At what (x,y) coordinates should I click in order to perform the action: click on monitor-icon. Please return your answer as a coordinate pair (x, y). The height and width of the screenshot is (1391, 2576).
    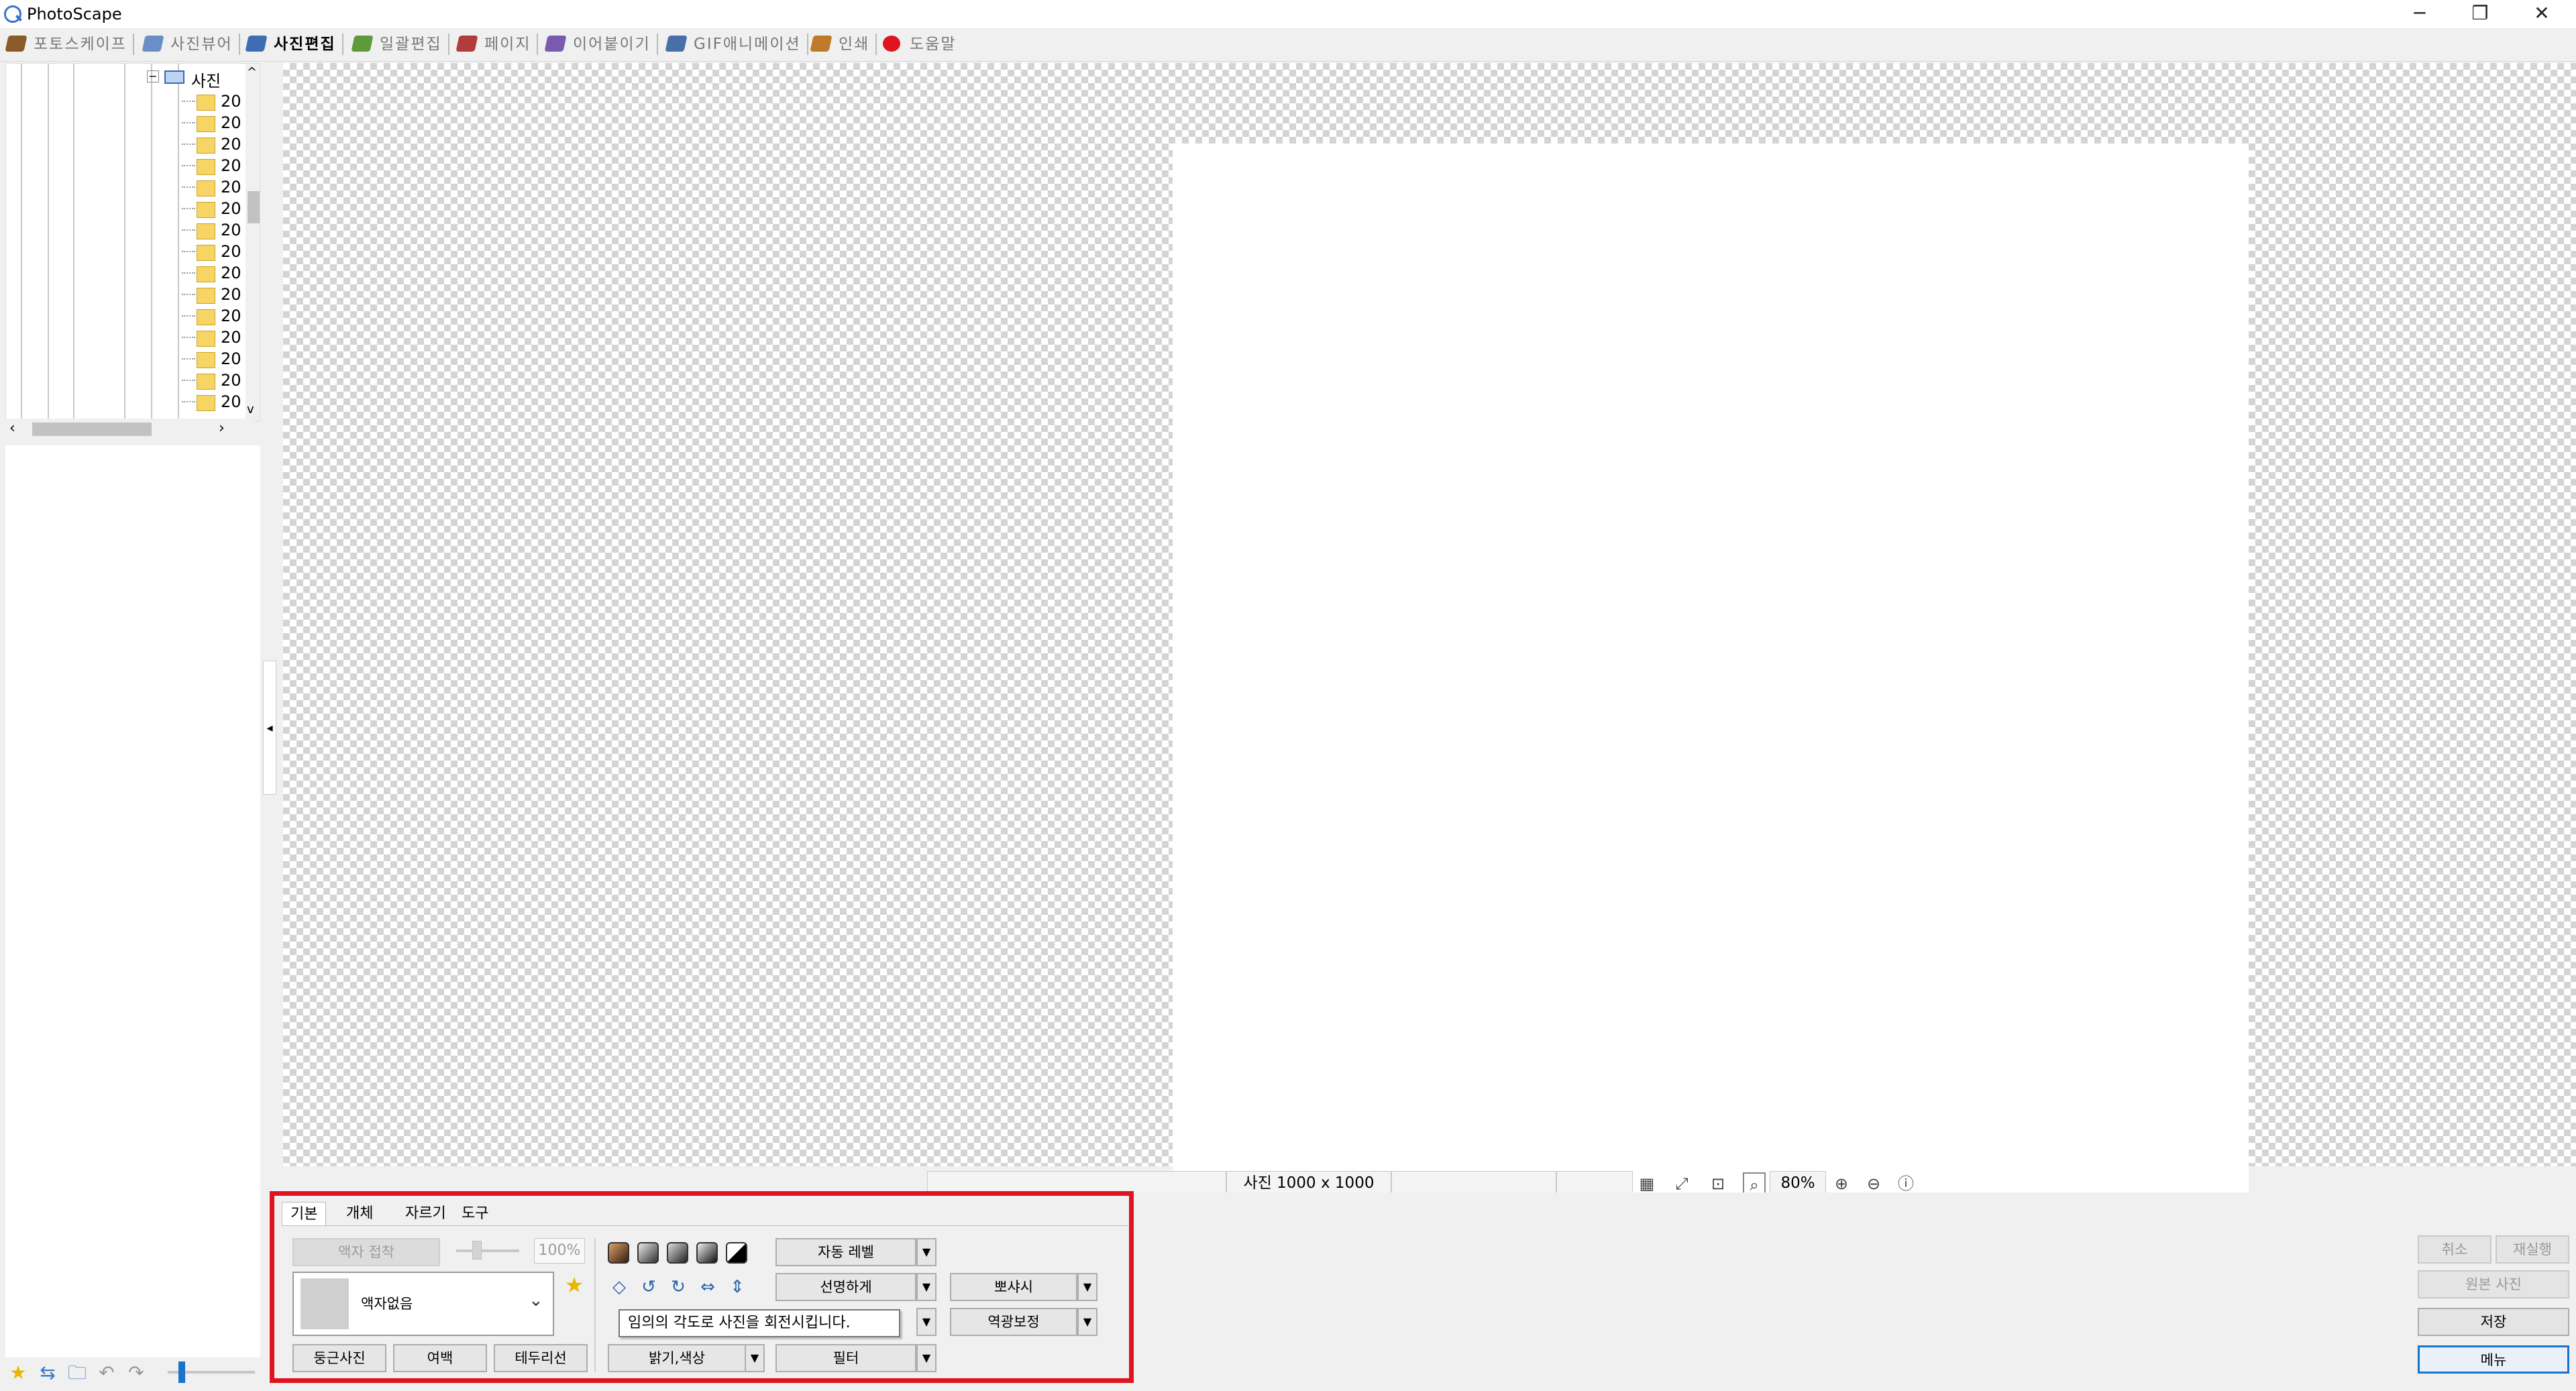
    Looking at the image, I should click on (174, 77).